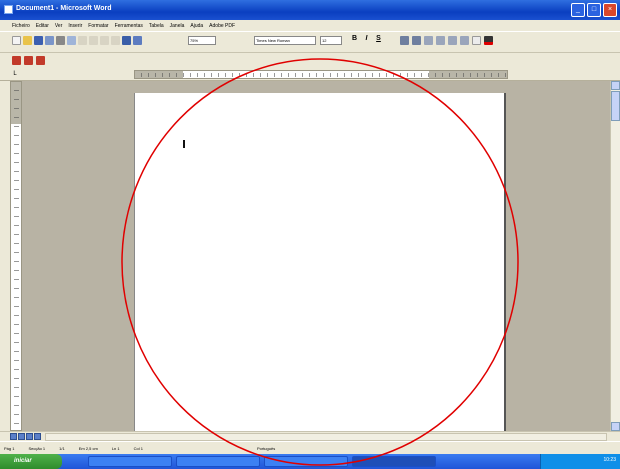 Image resolution: width=620 pixels, height=469 pixels. I want to click on taskbar: iniciar 10:23, so click(310, 461).